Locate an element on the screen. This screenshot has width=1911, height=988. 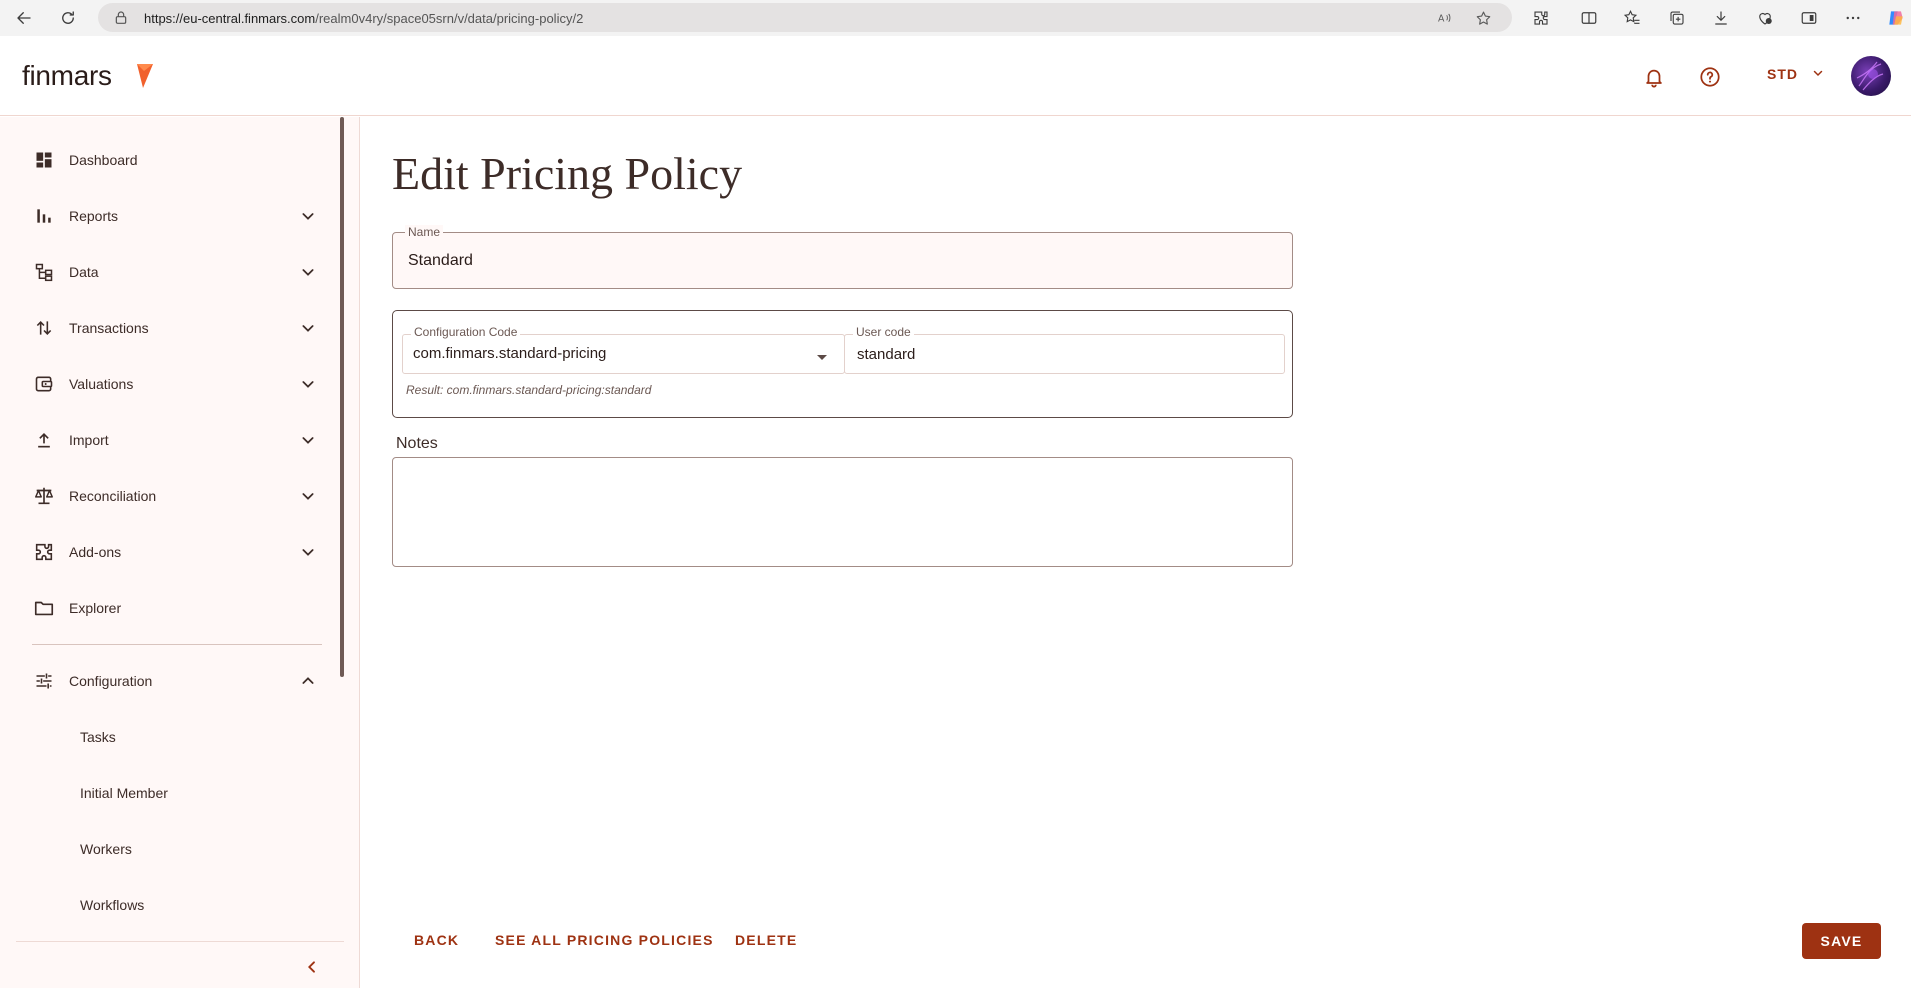
delete-button: DELETE is located at coordinates (766, 940).